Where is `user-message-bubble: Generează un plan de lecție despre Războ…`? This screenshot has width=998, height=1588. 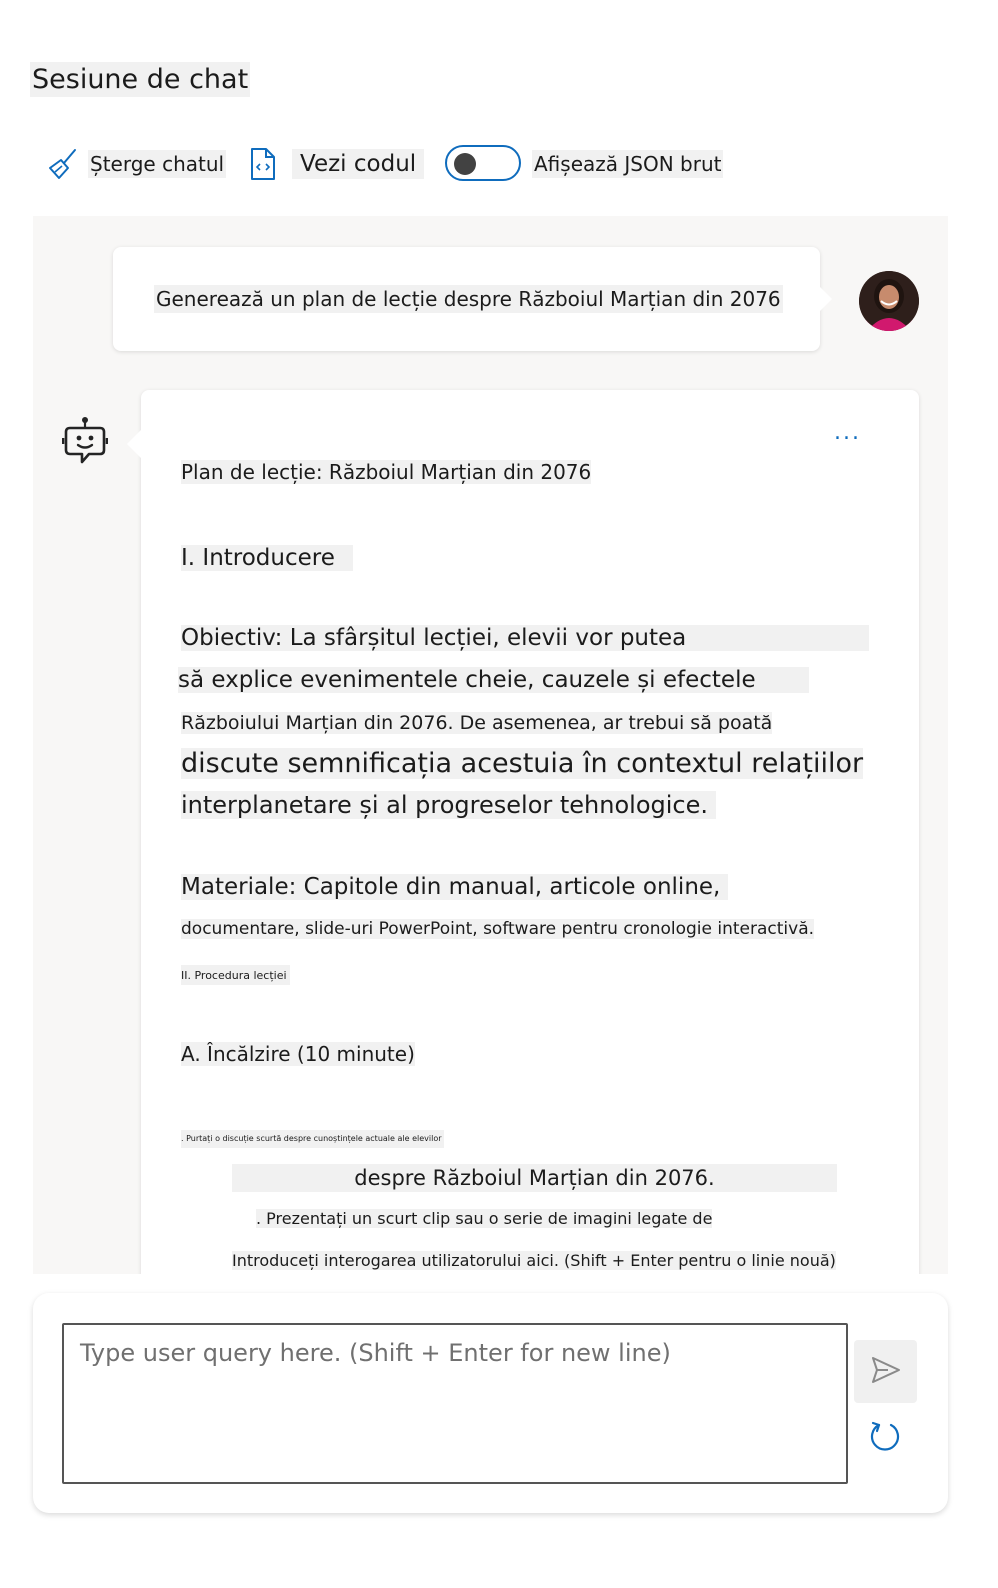
user-message-bubble: Generează un plan de lecție despre Războ… is located at coordinates (472, 299).